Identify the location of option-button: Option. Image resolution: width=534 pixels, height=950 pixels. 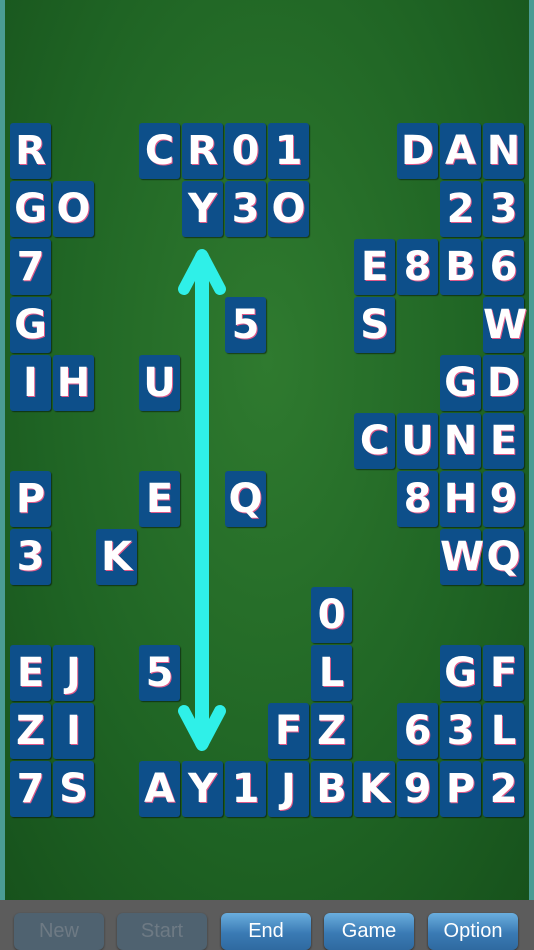
(473, 931).